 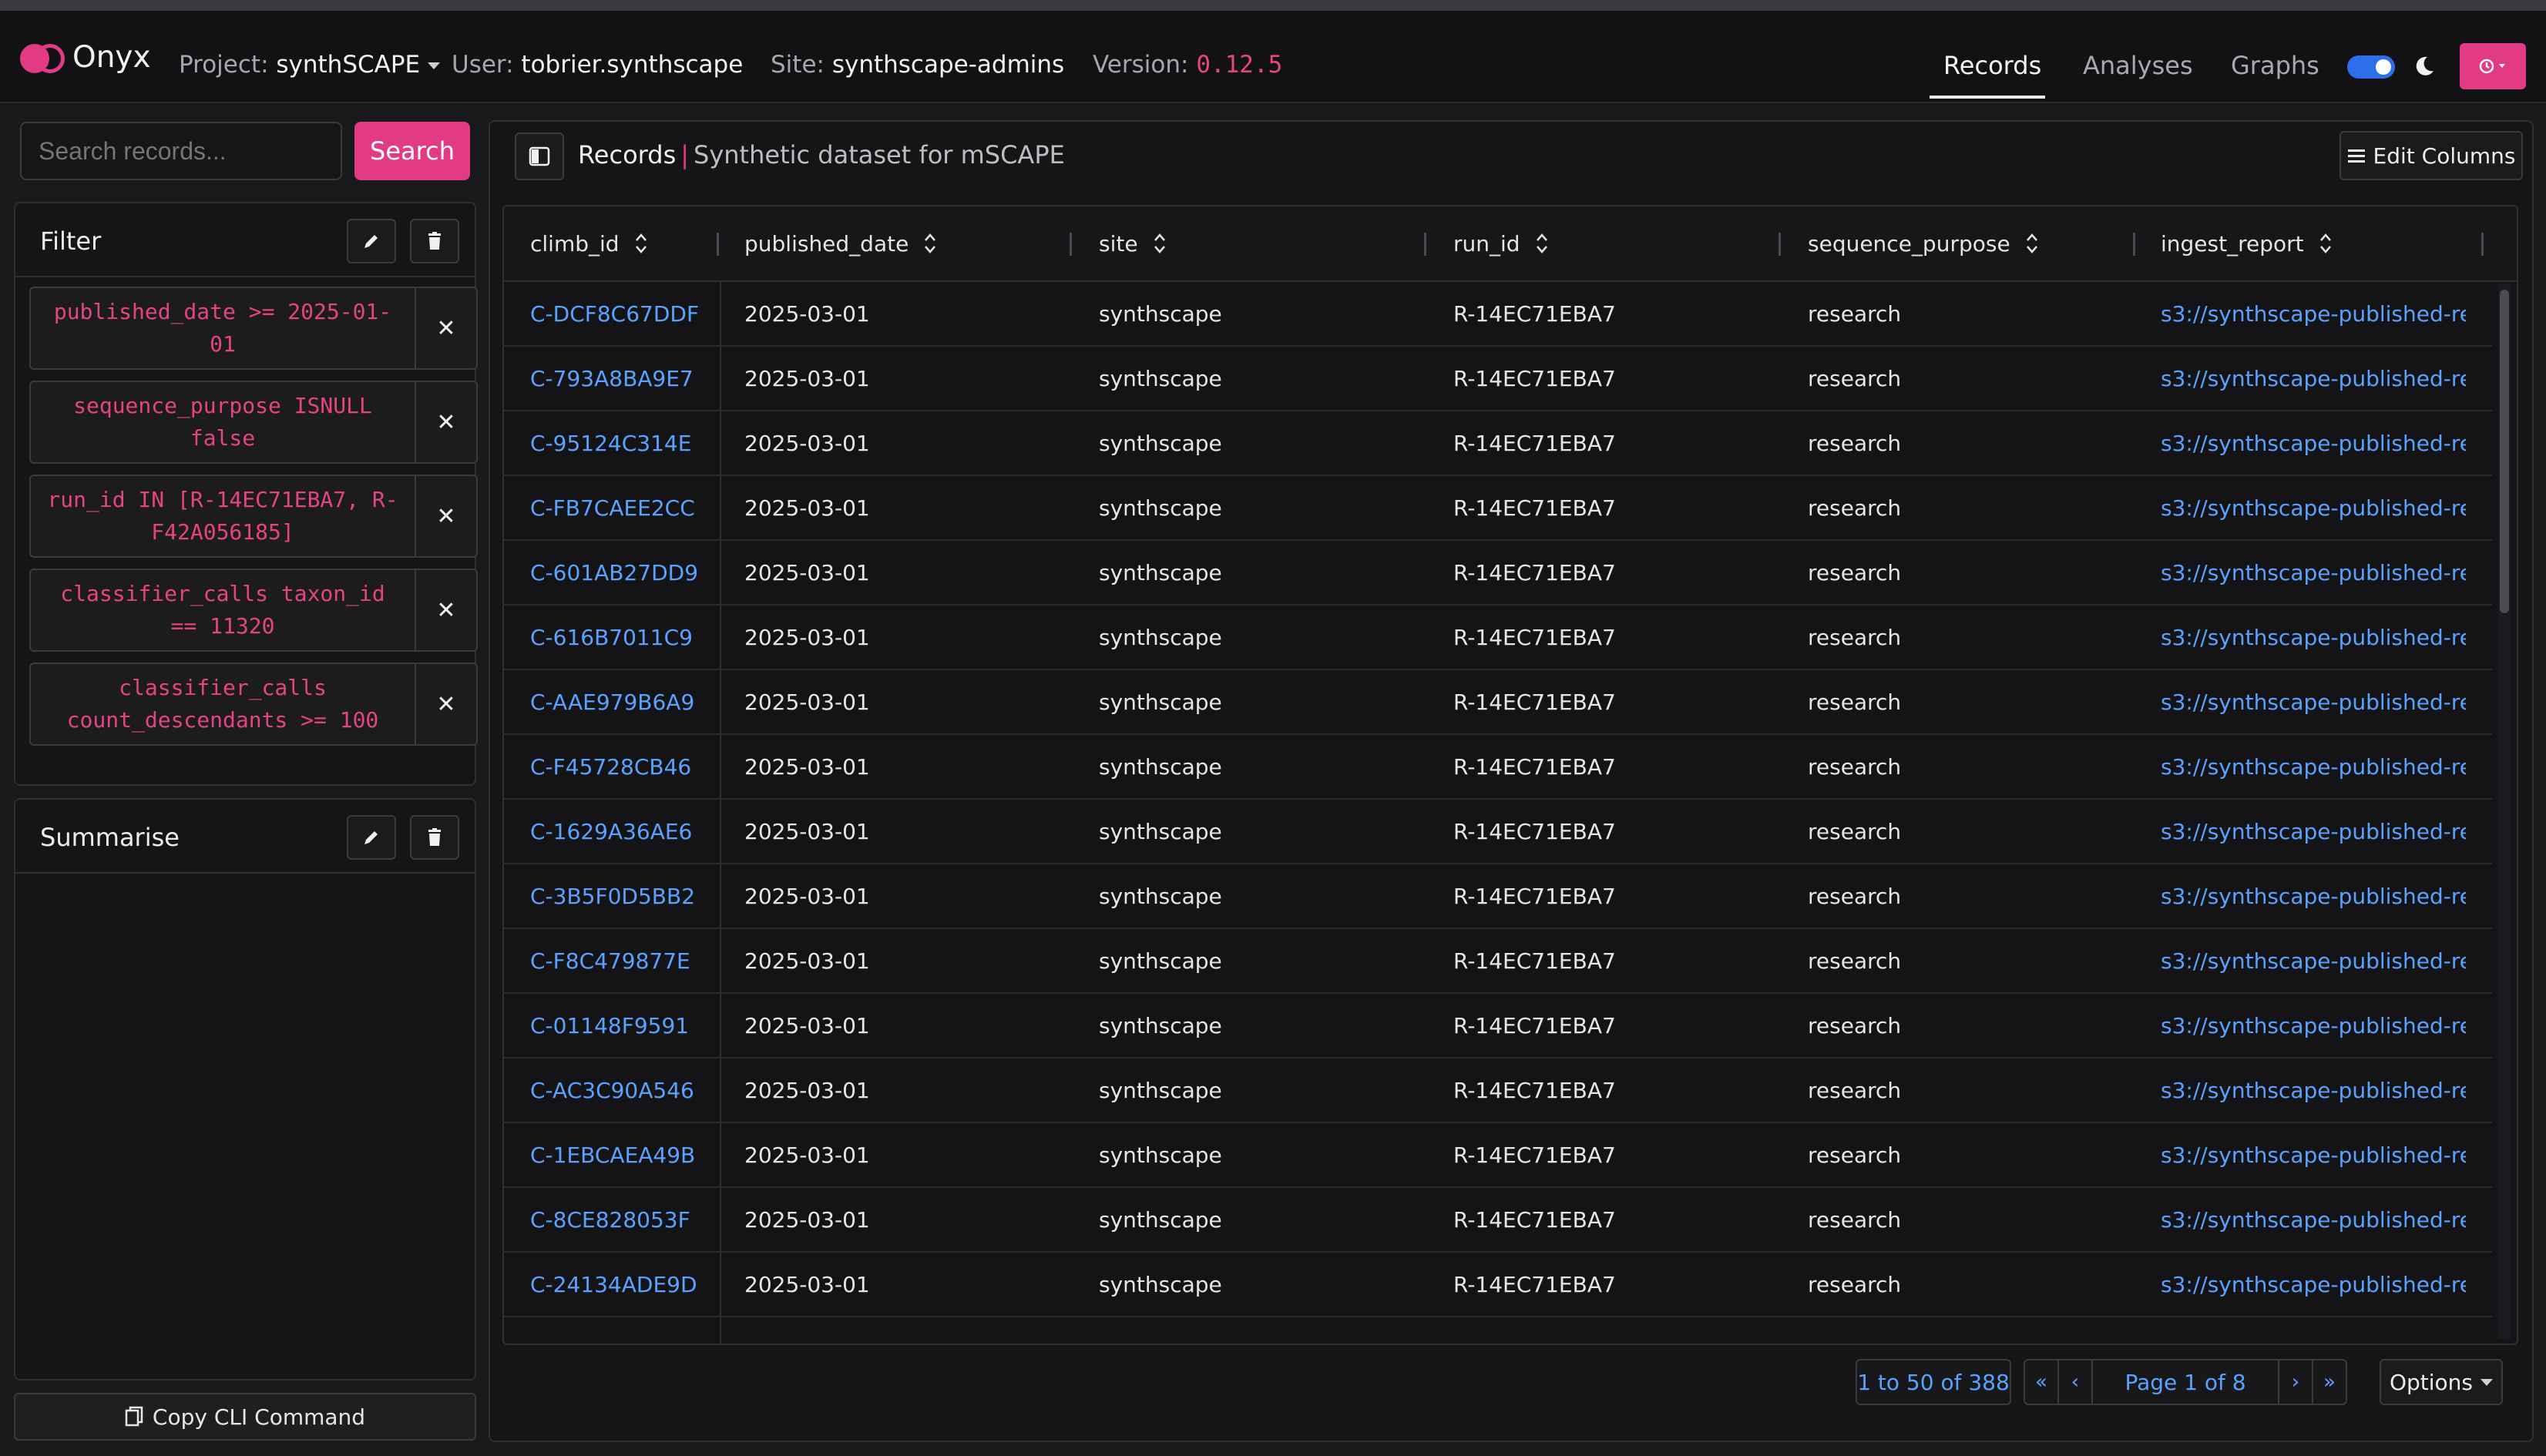 What do you see at coordinates (630, 896) in the screenshot?
I see `cell-climb-id: C-3B5F0D5BB2` at bounding box center [630, 896].